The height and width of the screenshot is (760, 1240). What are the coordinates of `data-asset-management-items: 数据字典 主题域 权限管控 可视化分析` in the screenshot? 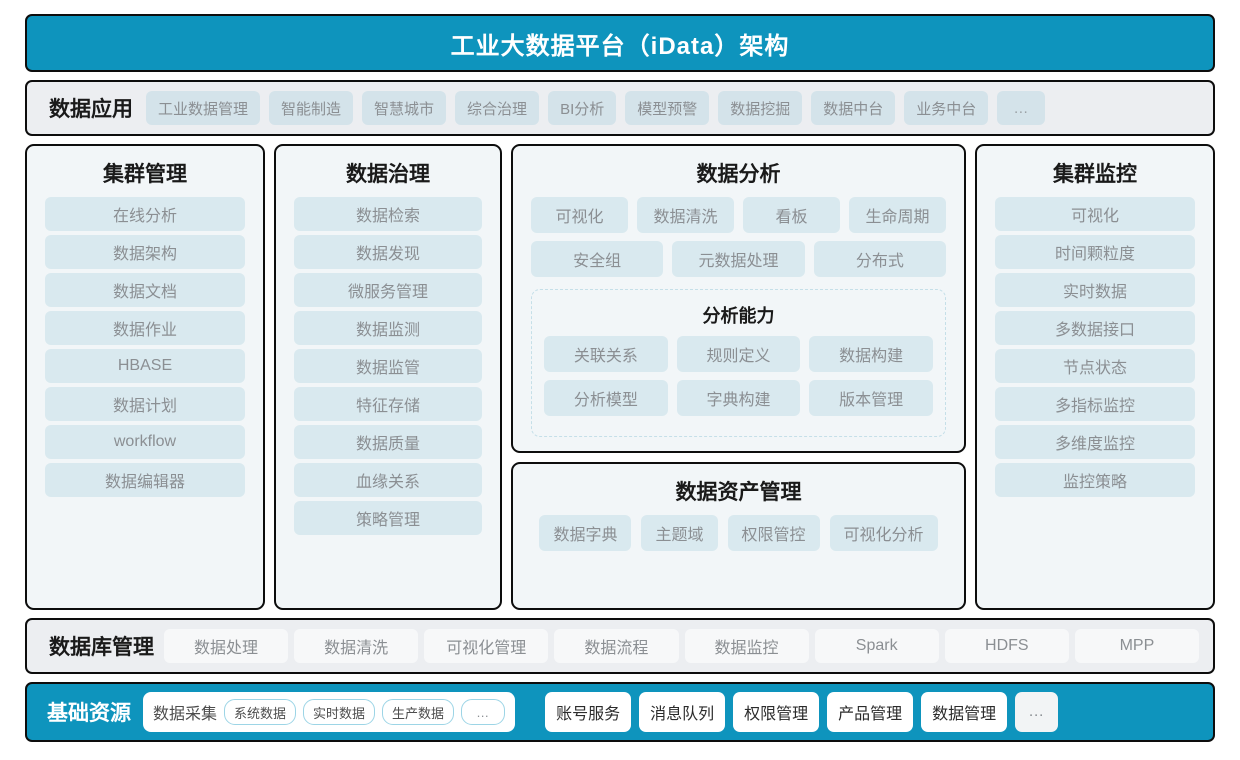 It's located at (738, 538).